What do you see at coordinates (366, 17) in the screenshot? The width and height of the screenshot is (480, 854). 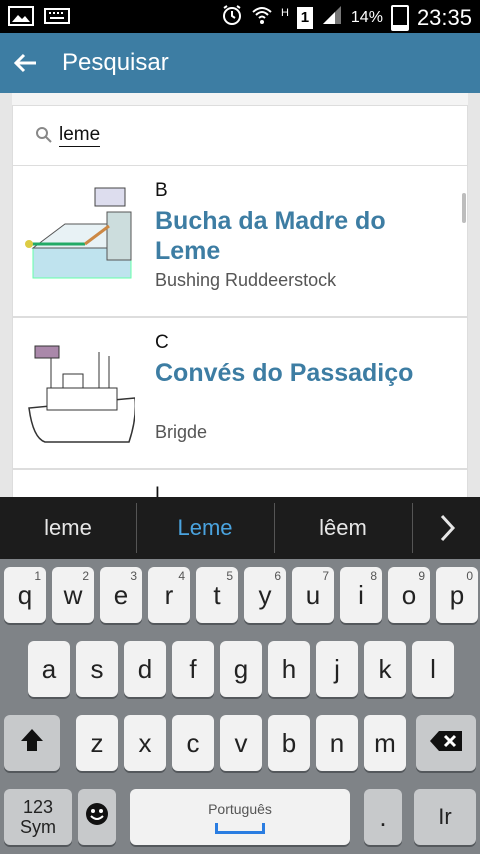 I see `battery-percent: 14%` at bounding box center [366, 17].